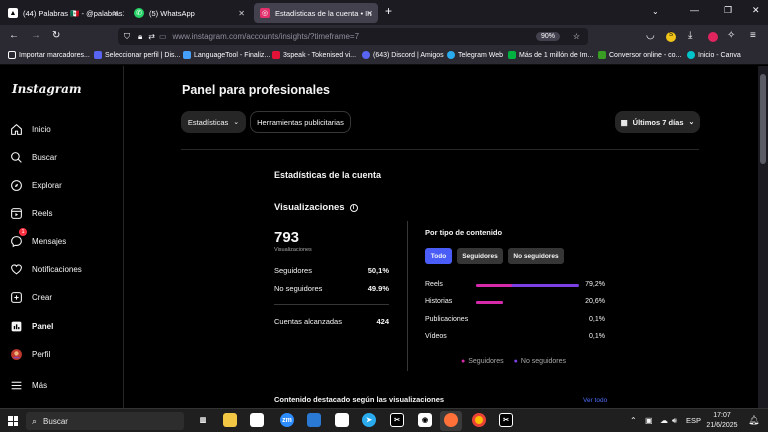 The height and width of the screenshot is (432, 768). Describe the element at coordinates (213, 122) in the screenshot. I see `stats-filter-button: Estadísticas ⌄` at that location.